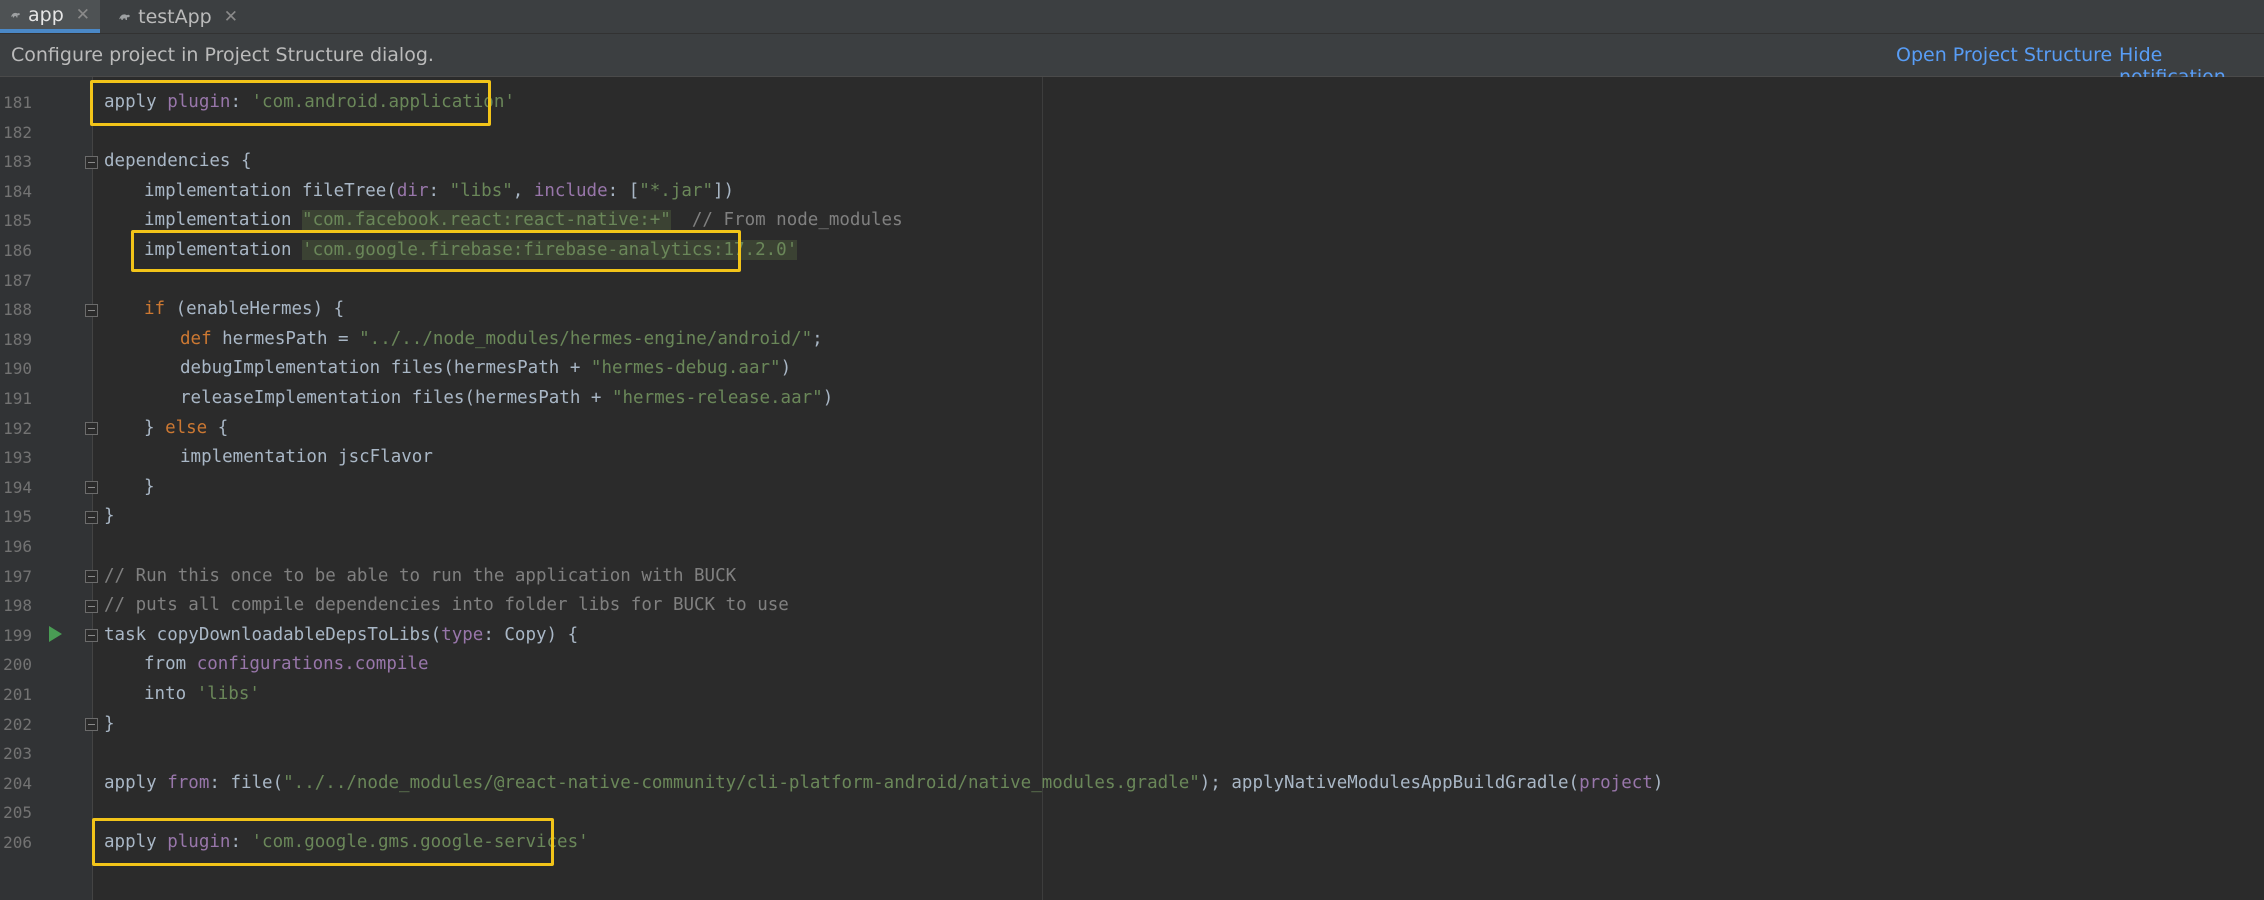 Image resolution: width=2264 pixels, height=900 pixels. I want to click on code-token: def, so click(196, 338).